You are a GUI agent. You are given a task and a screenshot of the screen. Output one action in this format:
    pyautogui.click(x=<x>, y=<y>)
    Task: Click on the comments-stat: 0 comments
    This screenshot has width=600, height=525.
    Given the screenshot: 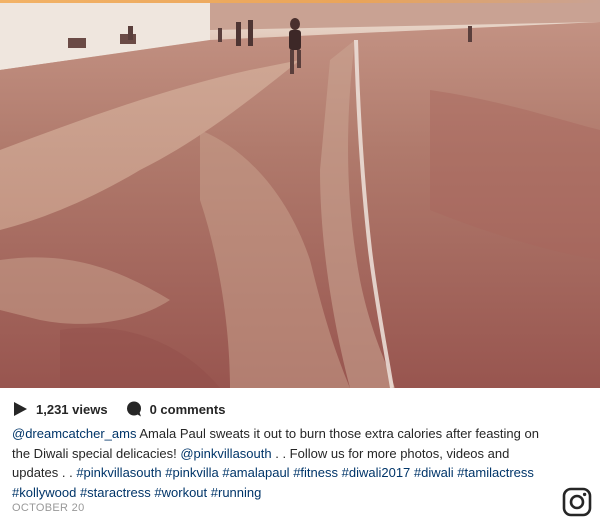 What is the action you would take?
    pyautogui.click(x=176, y=409)
    